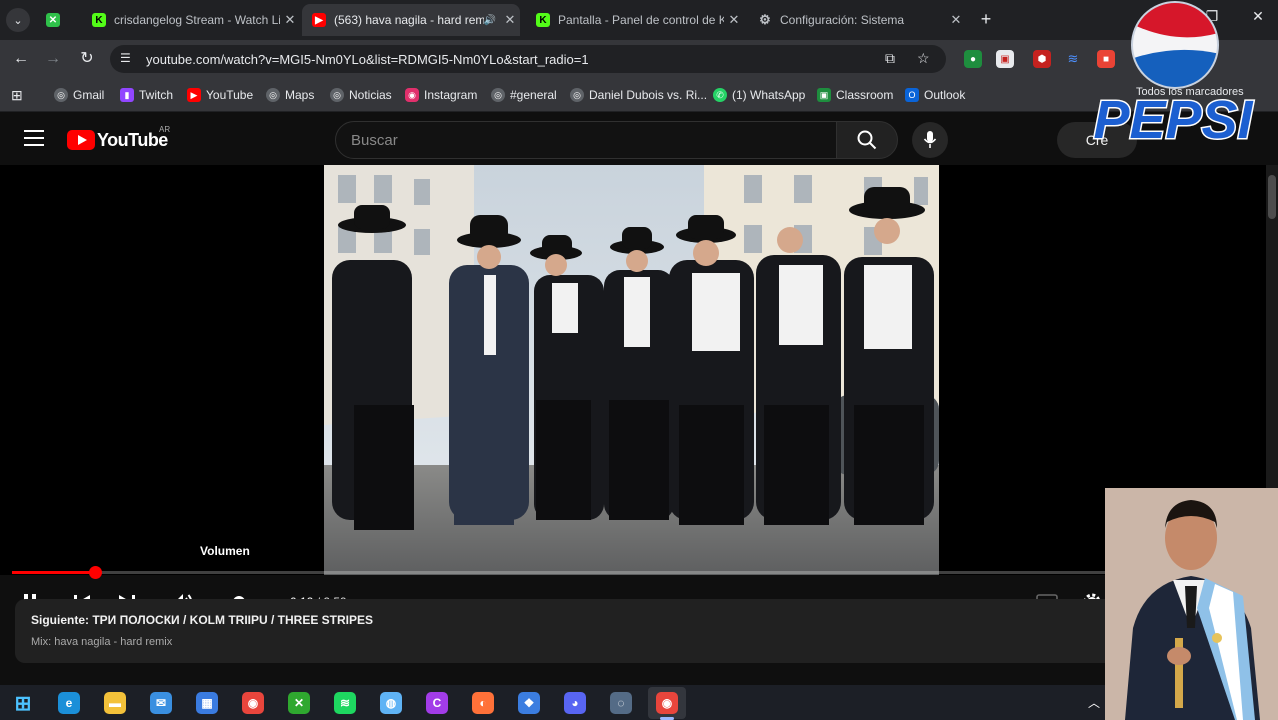 Image resolution: width=1278 pixels, height=720 pixels. I want to click on back-button: ←, so click(21, 59).